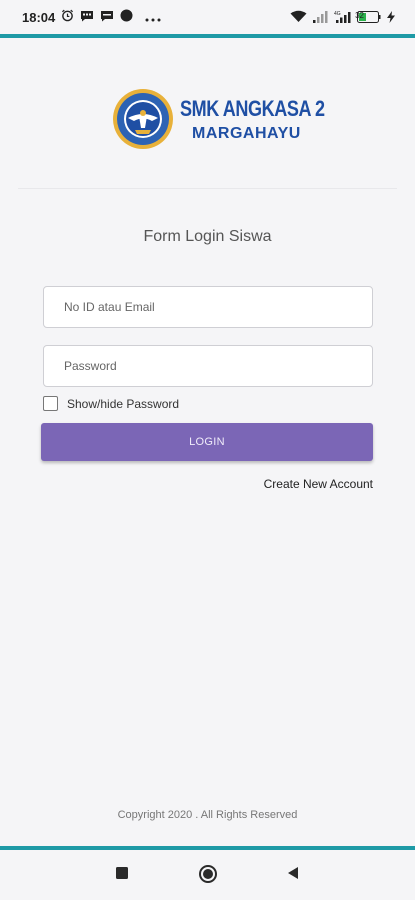 This screenshot has height=900, width=415. I want to click on show-password-label: Show/hide Password, so click(123, 403).